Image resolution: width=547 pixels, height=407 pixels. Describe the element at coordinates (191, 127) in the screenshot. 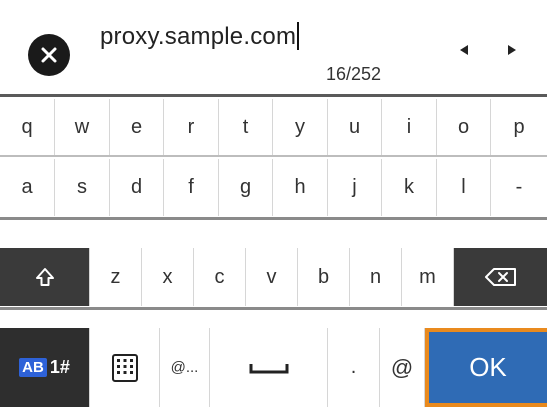

I see `key: r` at that location.